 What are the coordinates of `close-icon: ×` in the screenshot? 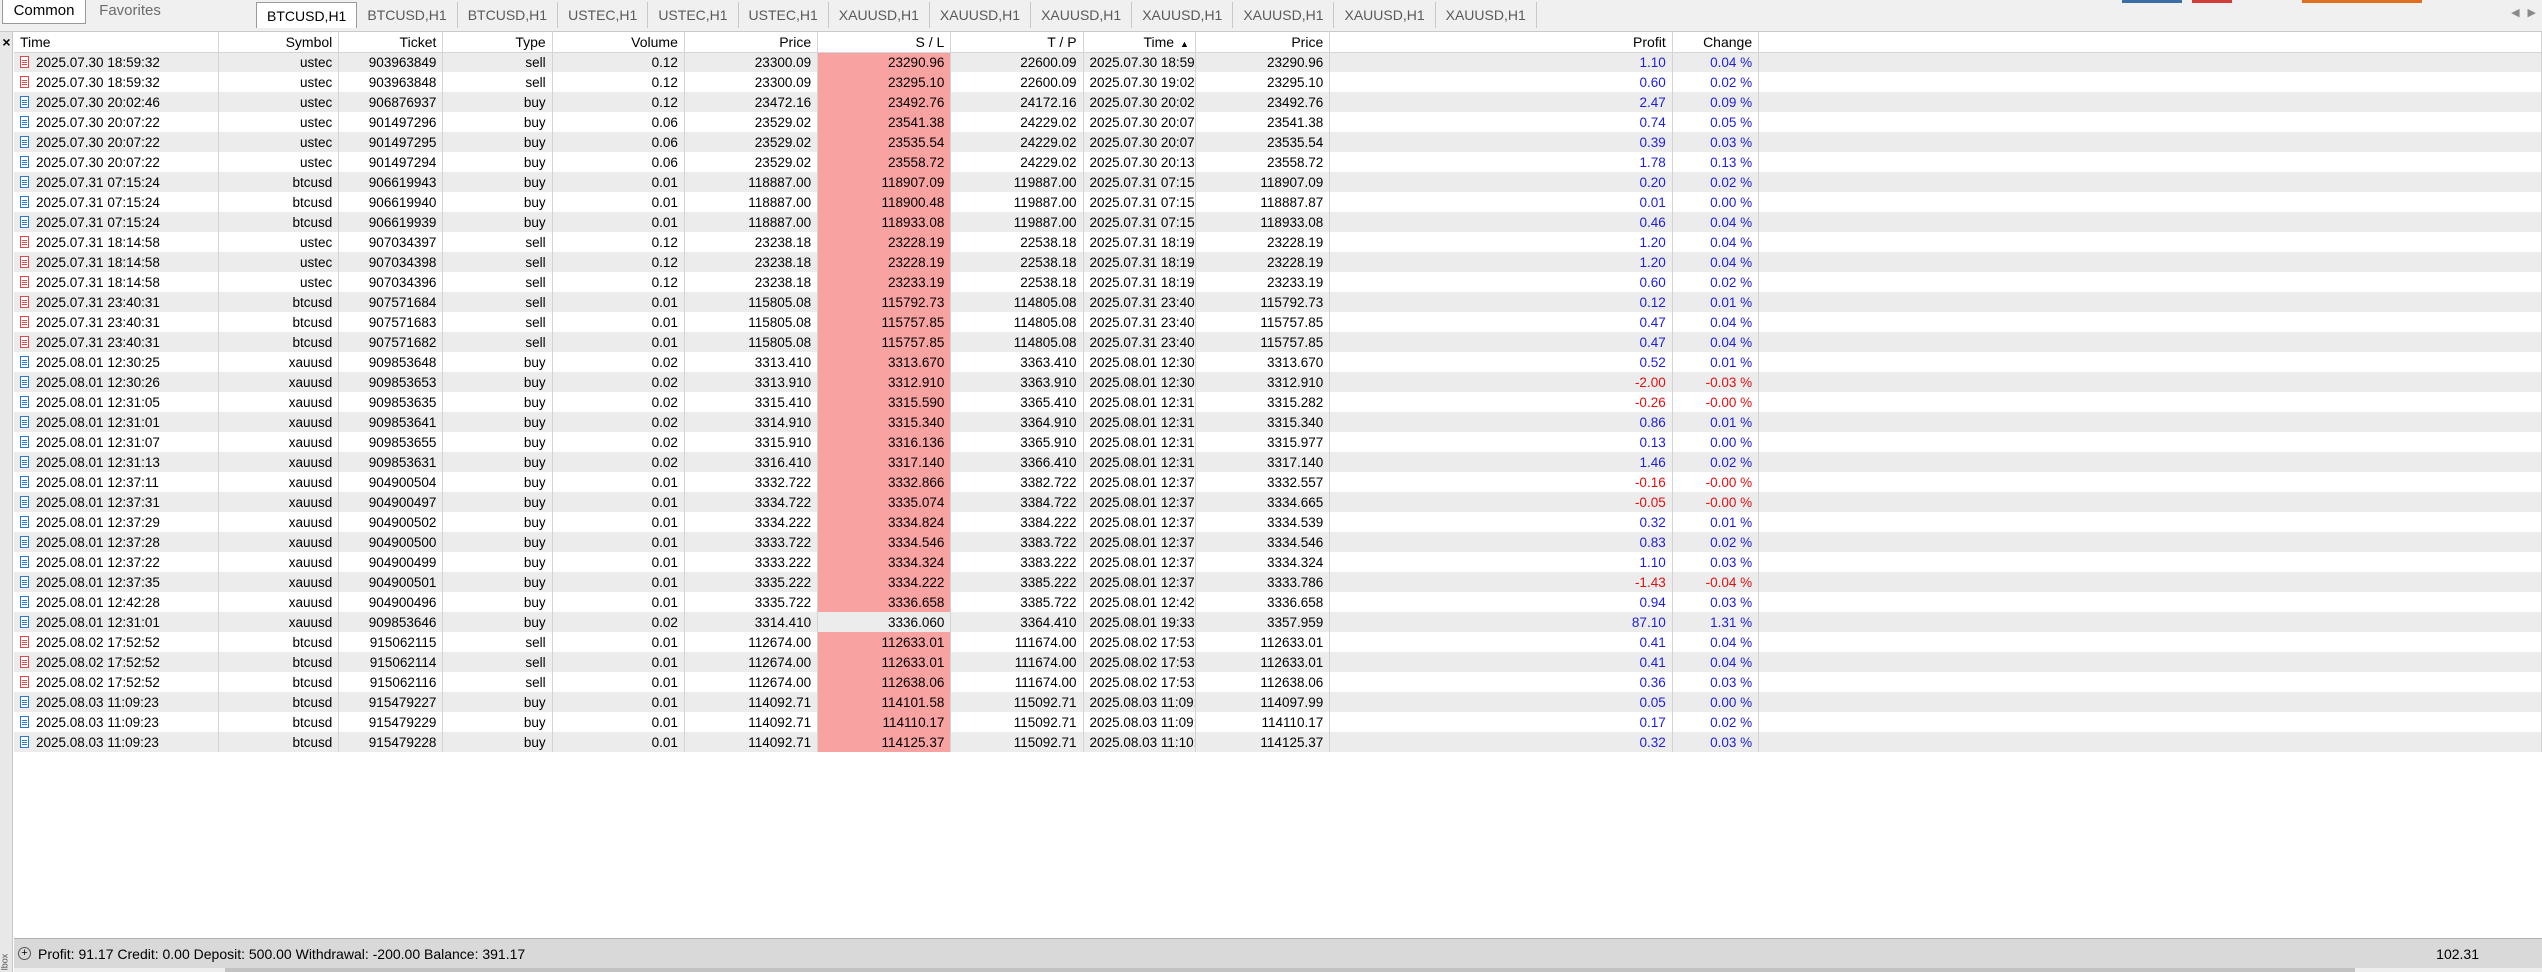 It's located at (6, 42).